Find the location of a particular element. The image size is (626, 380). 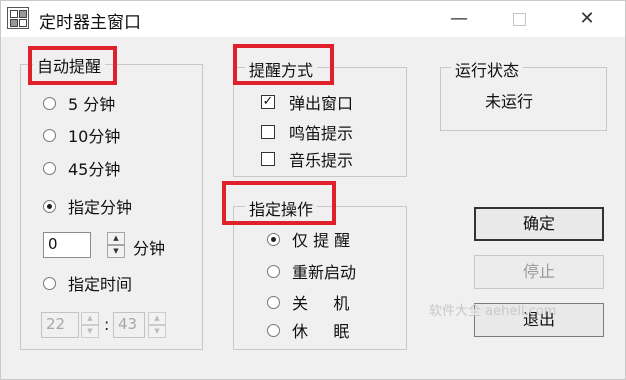

radio-45-minutes: 45分钟 is located at coordinates (81, 168).